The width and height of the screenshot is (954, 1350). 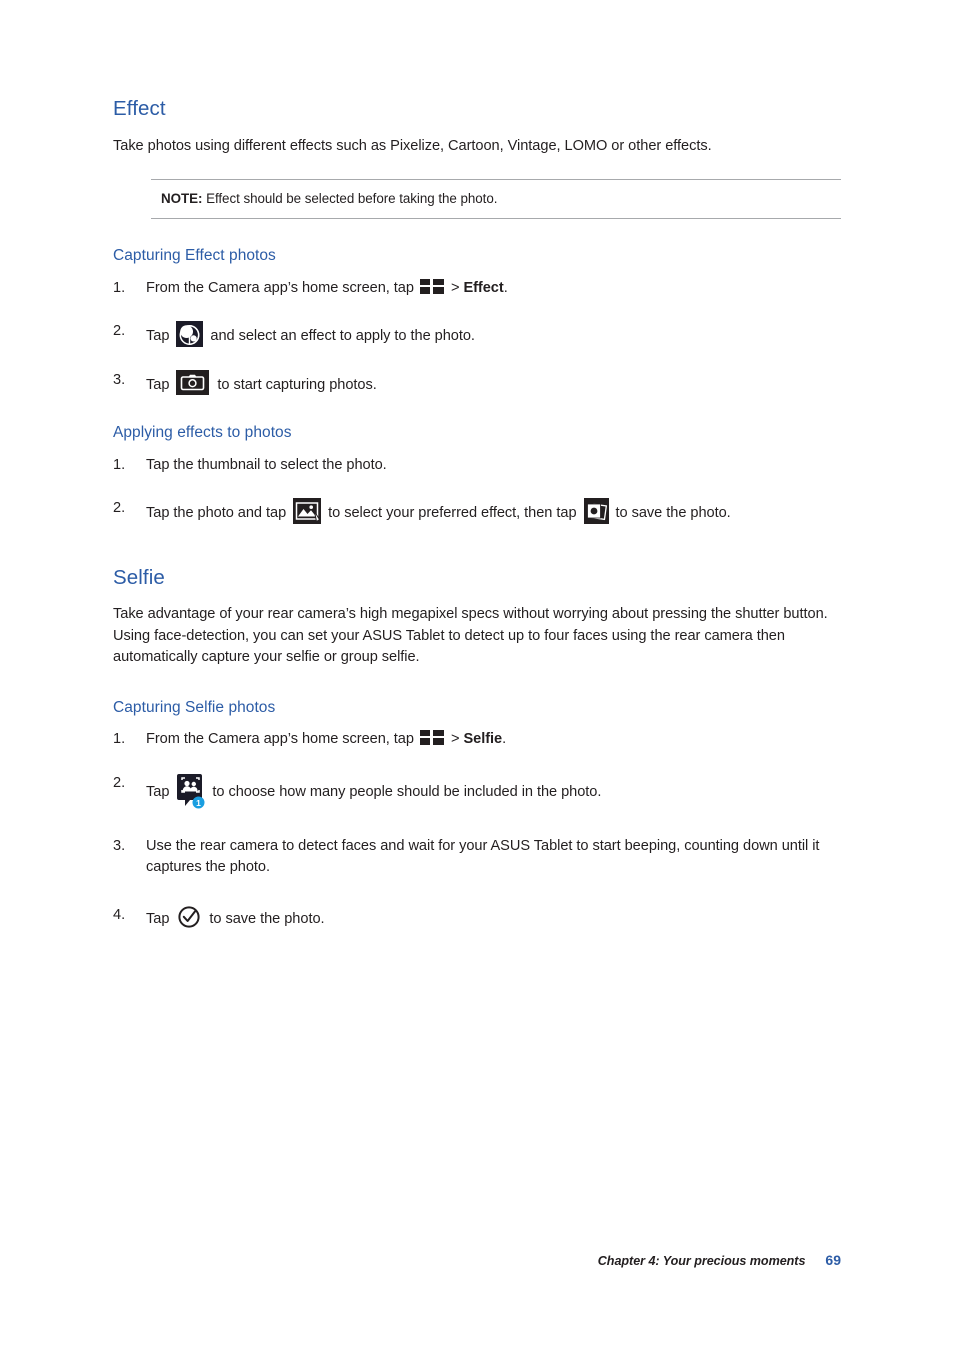 I want to click on page-title-selfie: Selfie, so click(x=139, y=577).